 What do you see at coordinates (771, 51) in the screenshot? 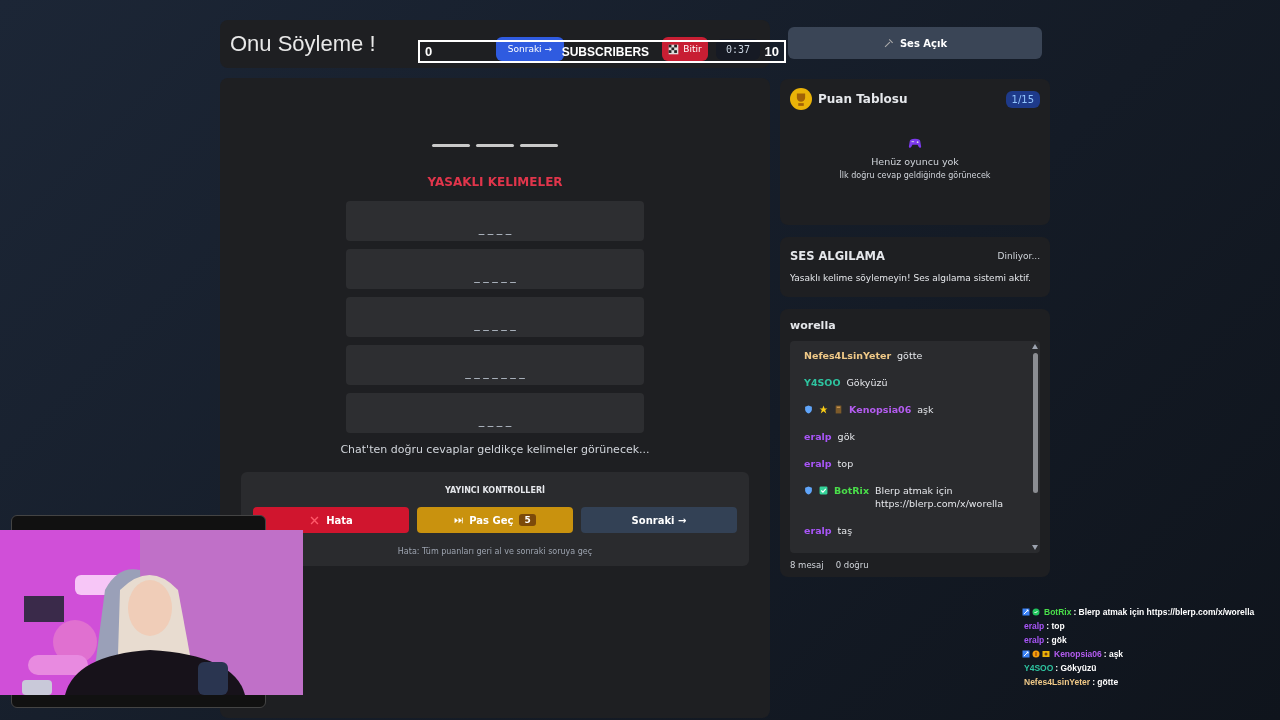
I see `goal-target: 10` at bounding box center [771, 51].